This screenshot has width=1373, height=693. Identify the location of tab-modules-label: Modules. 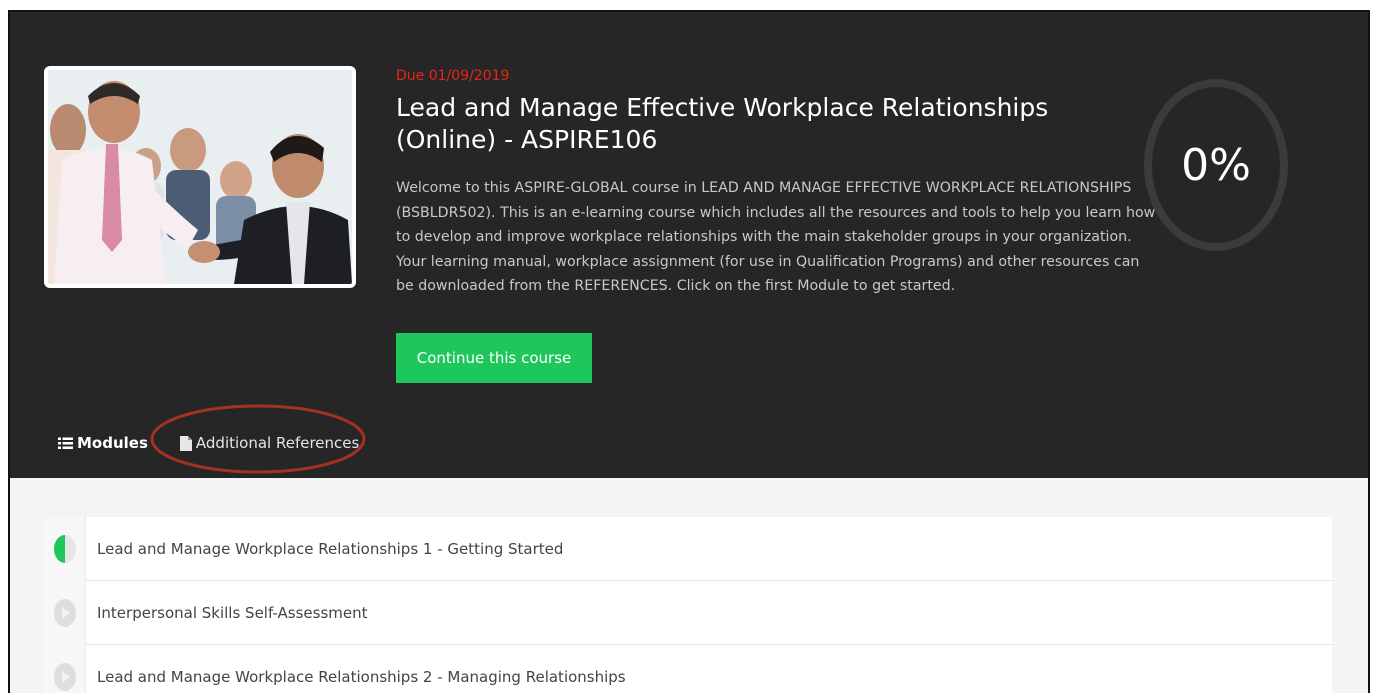
(112, 443).